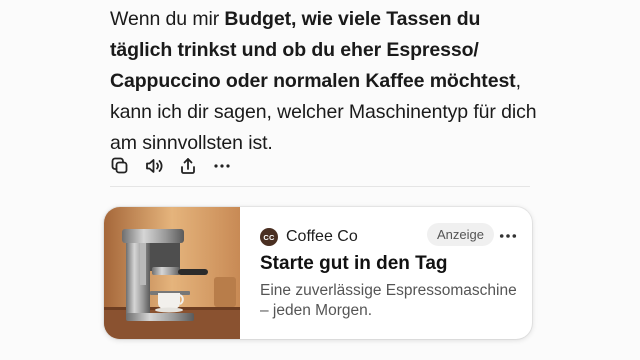  I want to click on message-text-1: Wenn du mir, so click(167, 19).